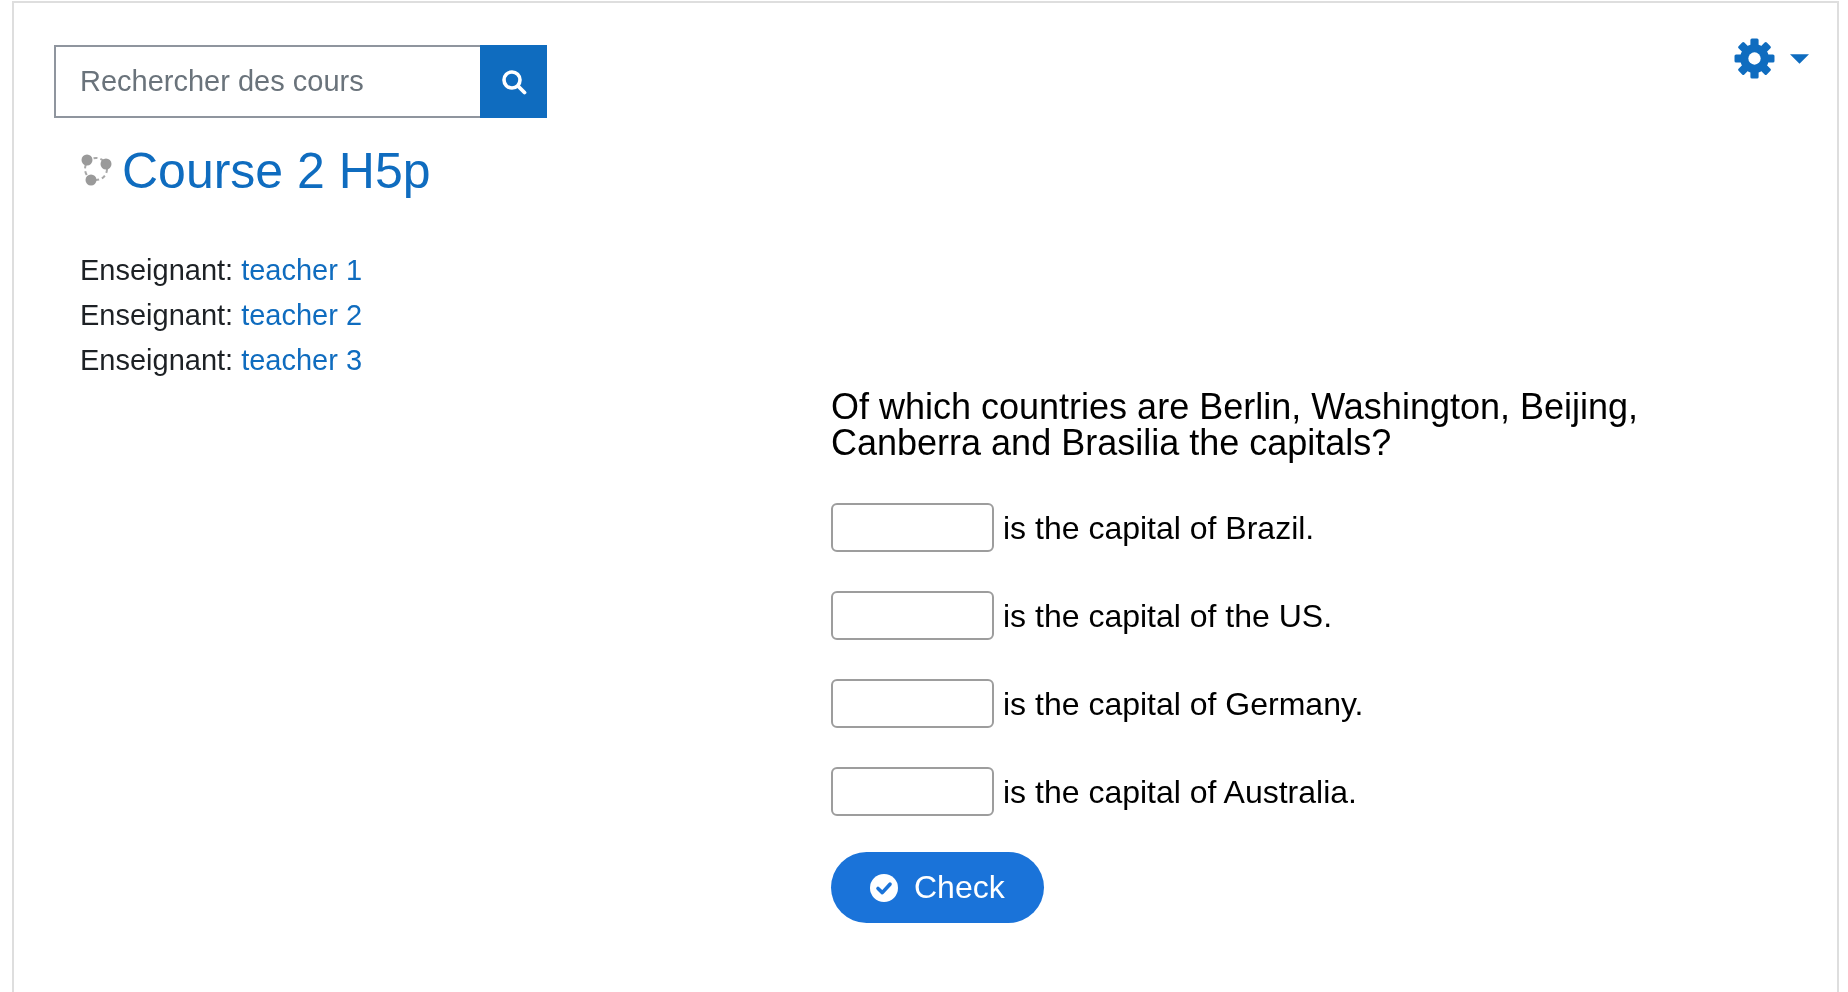 Image resolution: width=1848 pixels, height=992 pixels. Describe the element at coordinates (937, 887) in the screenshot. I see `check-button: Check` at that location.